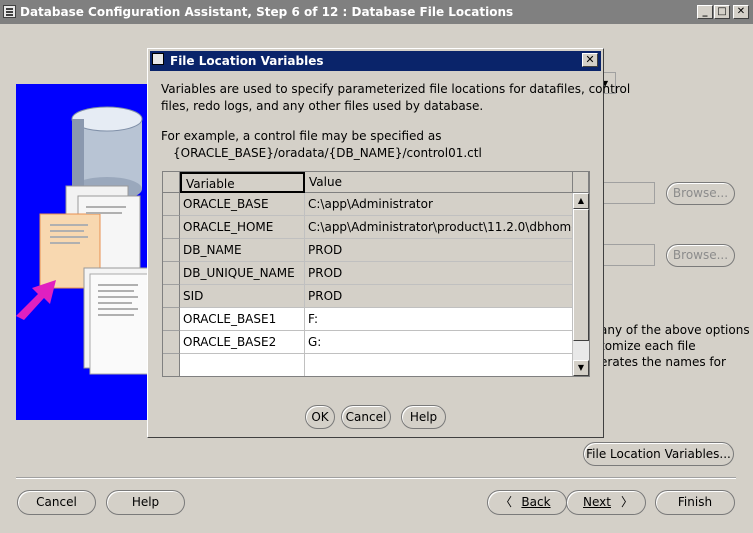  Describe the element at coordinates (581, 201) in the screenshot. I see `scroll-up-arrow-icon: ▲` at that location.